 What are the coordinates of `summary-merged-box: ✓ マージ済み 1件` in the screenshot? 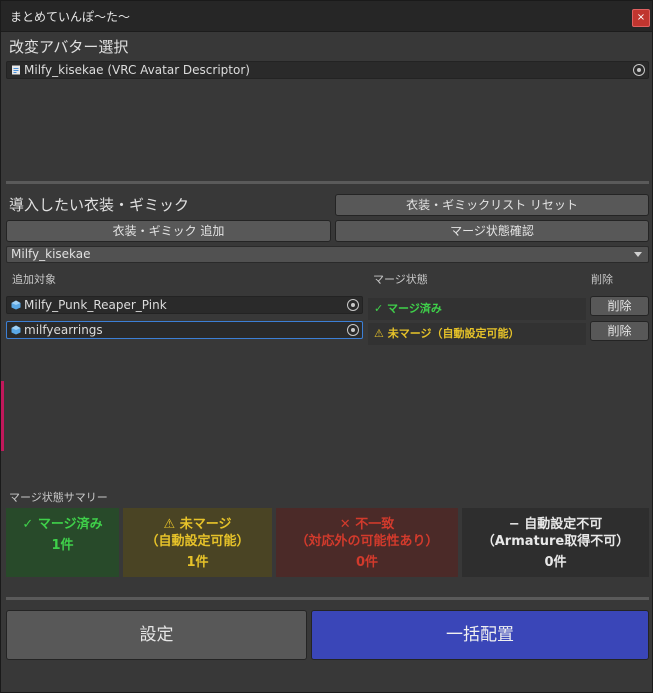 It's located at (62, 542).